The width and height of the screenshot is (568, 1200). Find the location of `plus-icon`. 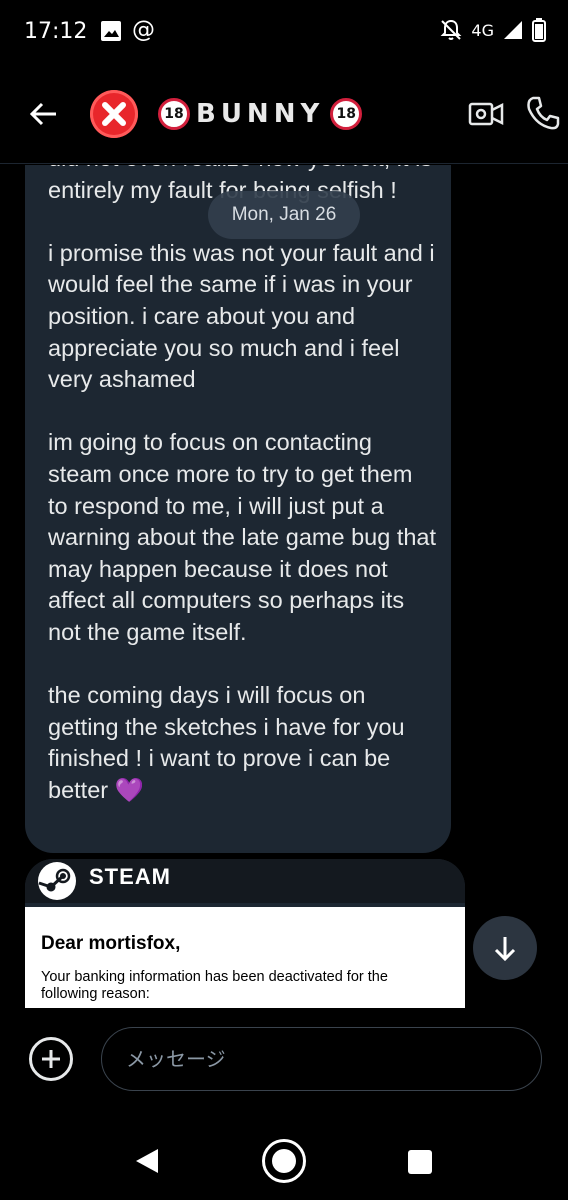

plus-icon is located at coordinates (51, 1059).